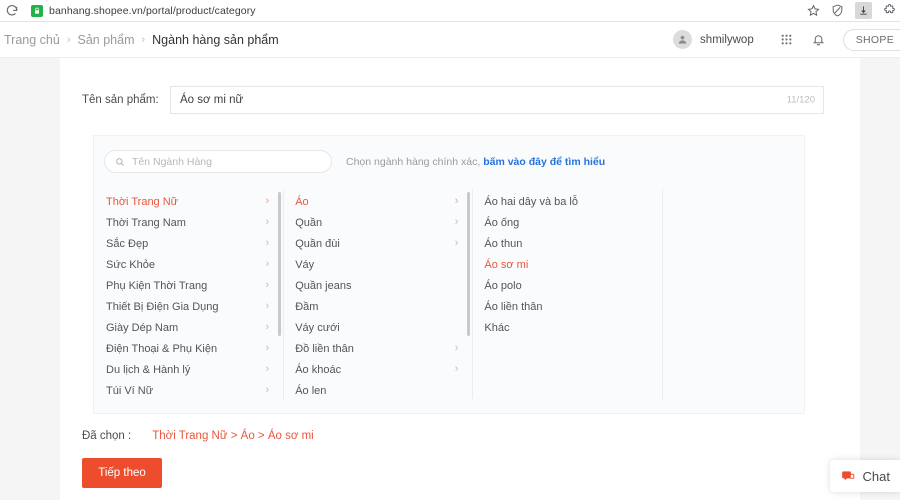 This screenshot has height=500, width=900. What do you see at coordinates (733, 190) in the screenshot?
I see `category-list` at bounding box center [733, 190].